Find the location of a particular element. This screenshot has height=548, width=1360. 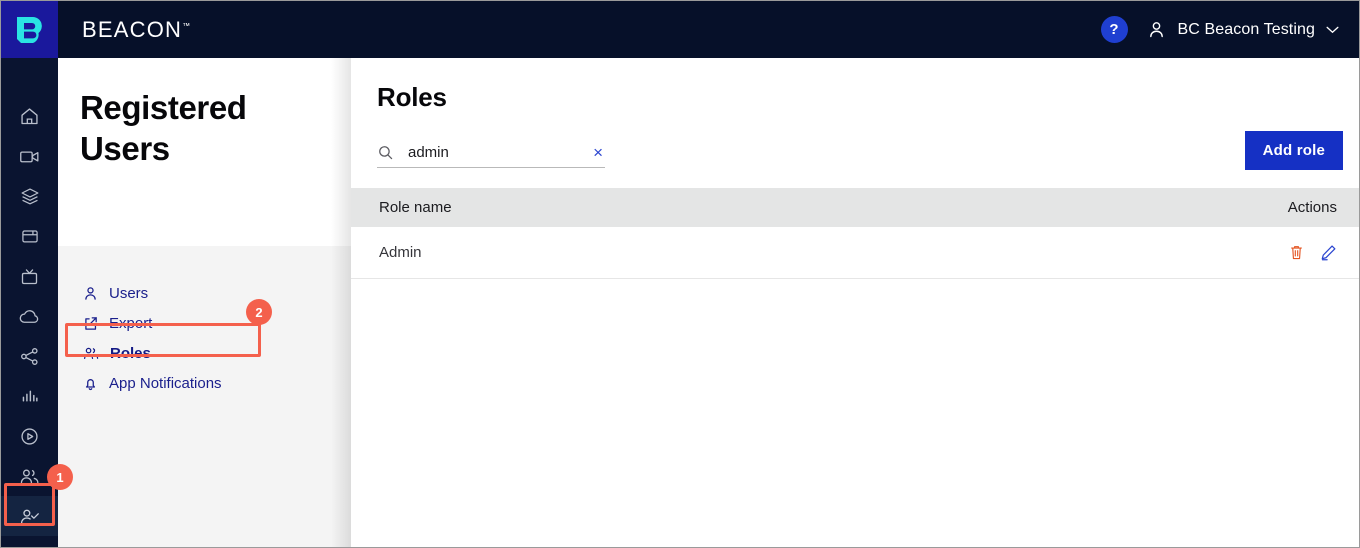

roles-toolbar: × Add role is located at coordinates (855, 141).